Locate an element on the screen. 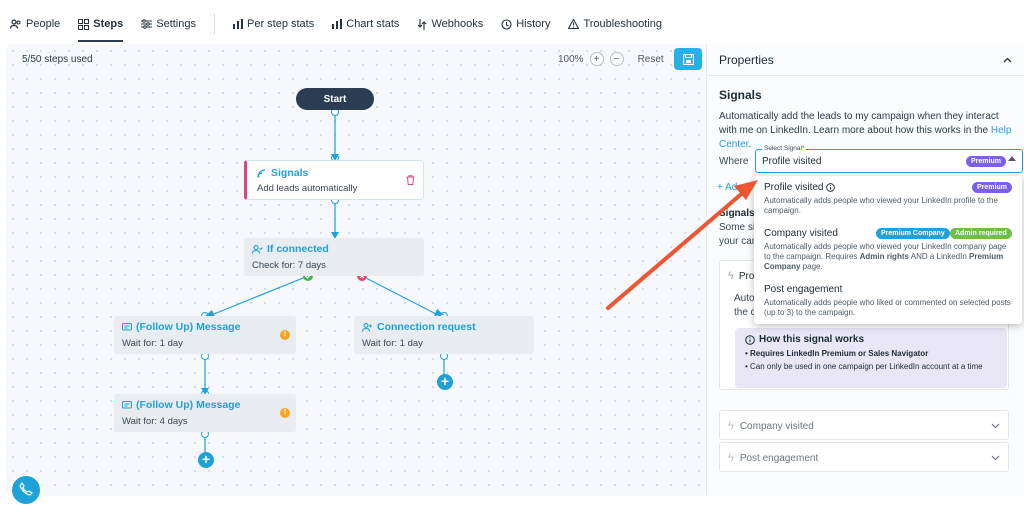 The height and width of the screenshot is (506, 1024). company-desc-c: AND a LinkedIn is located at coordinates (938, 256).